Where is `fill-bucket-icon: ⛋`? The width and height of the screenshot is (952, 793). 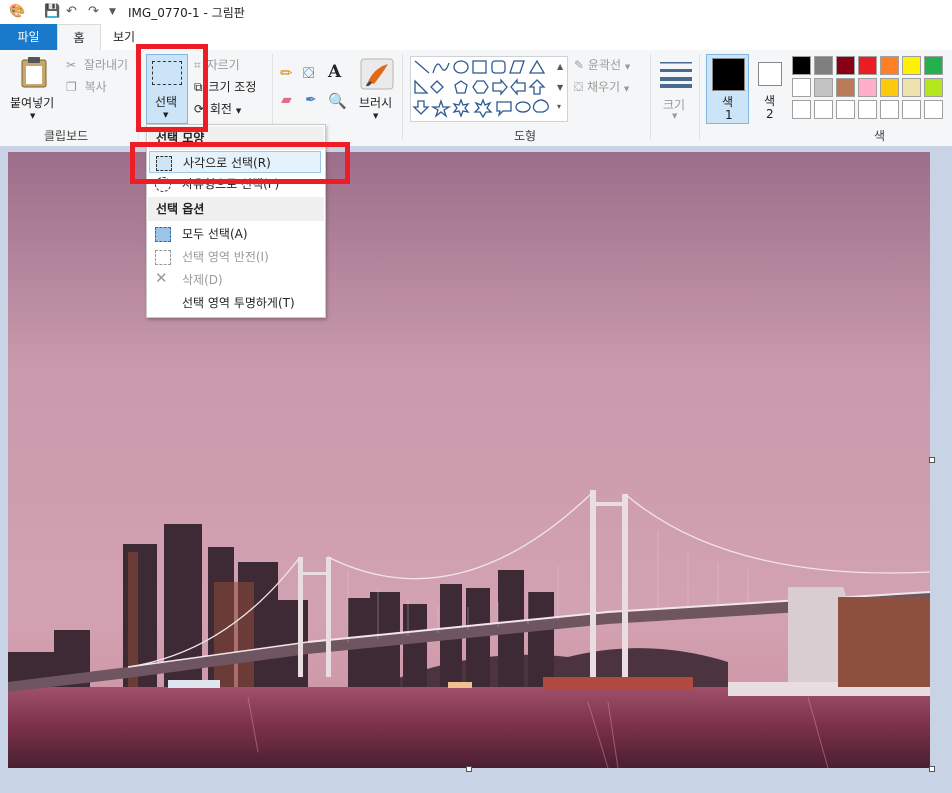
fill-bucket-icon: ⛋ is located at coordinates (308, 73).